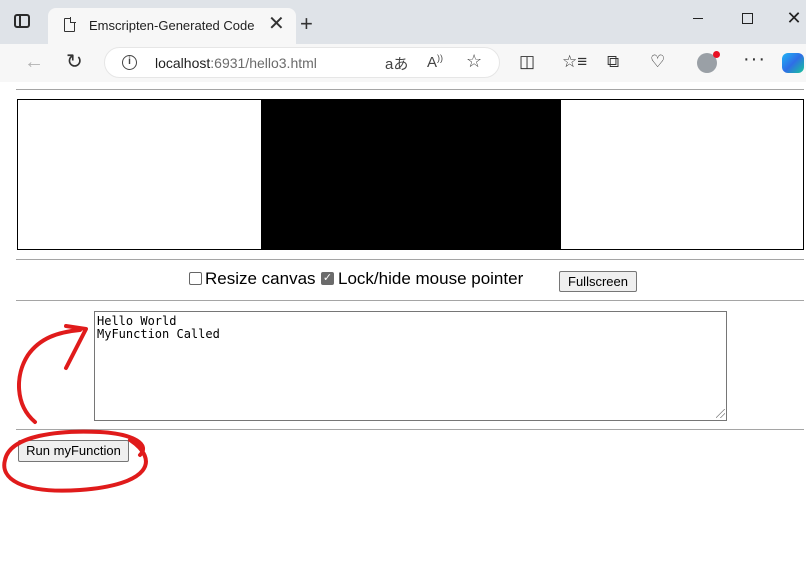 This screenshot has width=806, height=587. What do you see at coordinates (613, 62) in the screenshot?
I see `collections-icon: ⧉` at bounding box center [613, 62].